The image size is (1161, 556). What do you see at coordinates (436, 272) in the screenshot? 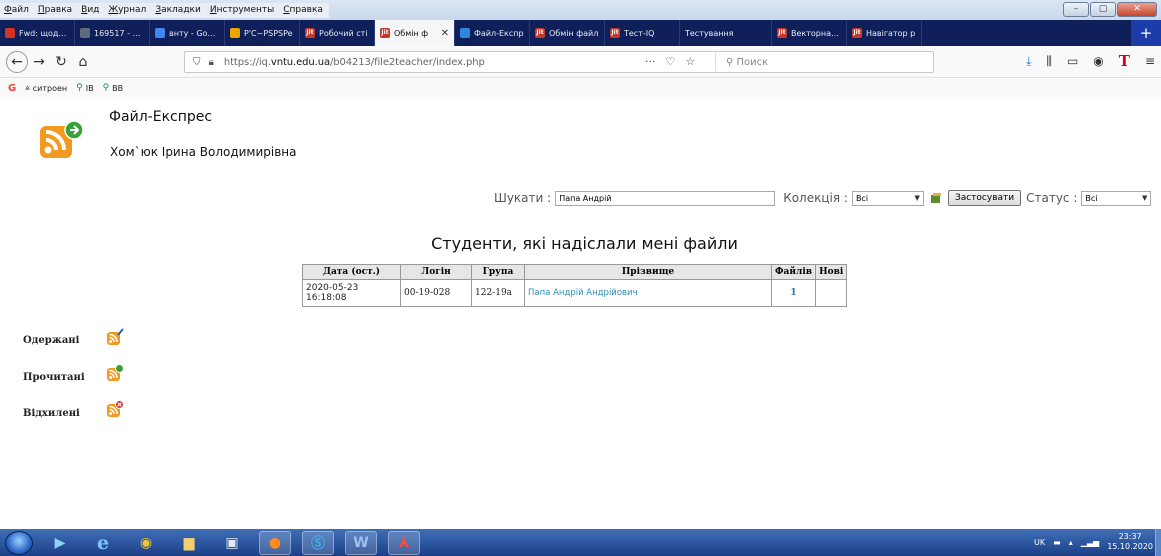
I see `col-login: Логін` at bounding box center [436, 272].